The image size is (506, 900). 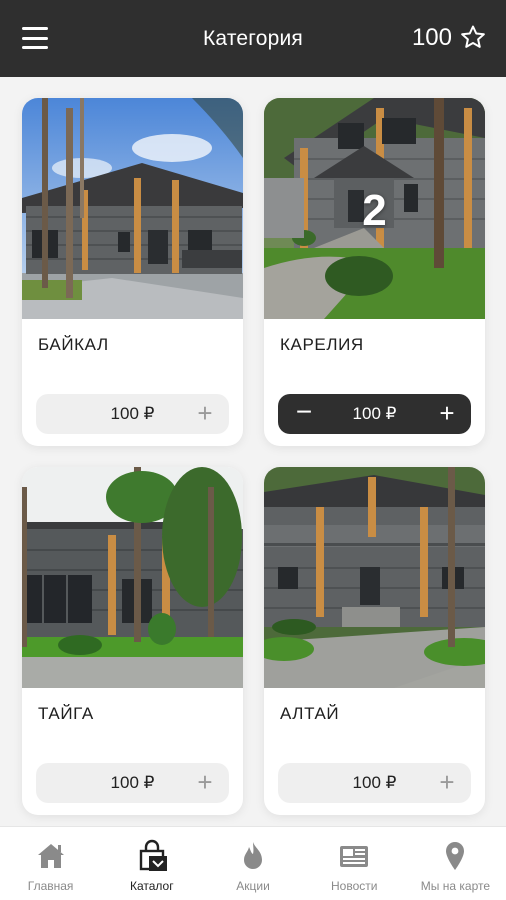 I want to click on cart-quantity-badge: 2, so click(x=374, y=210).